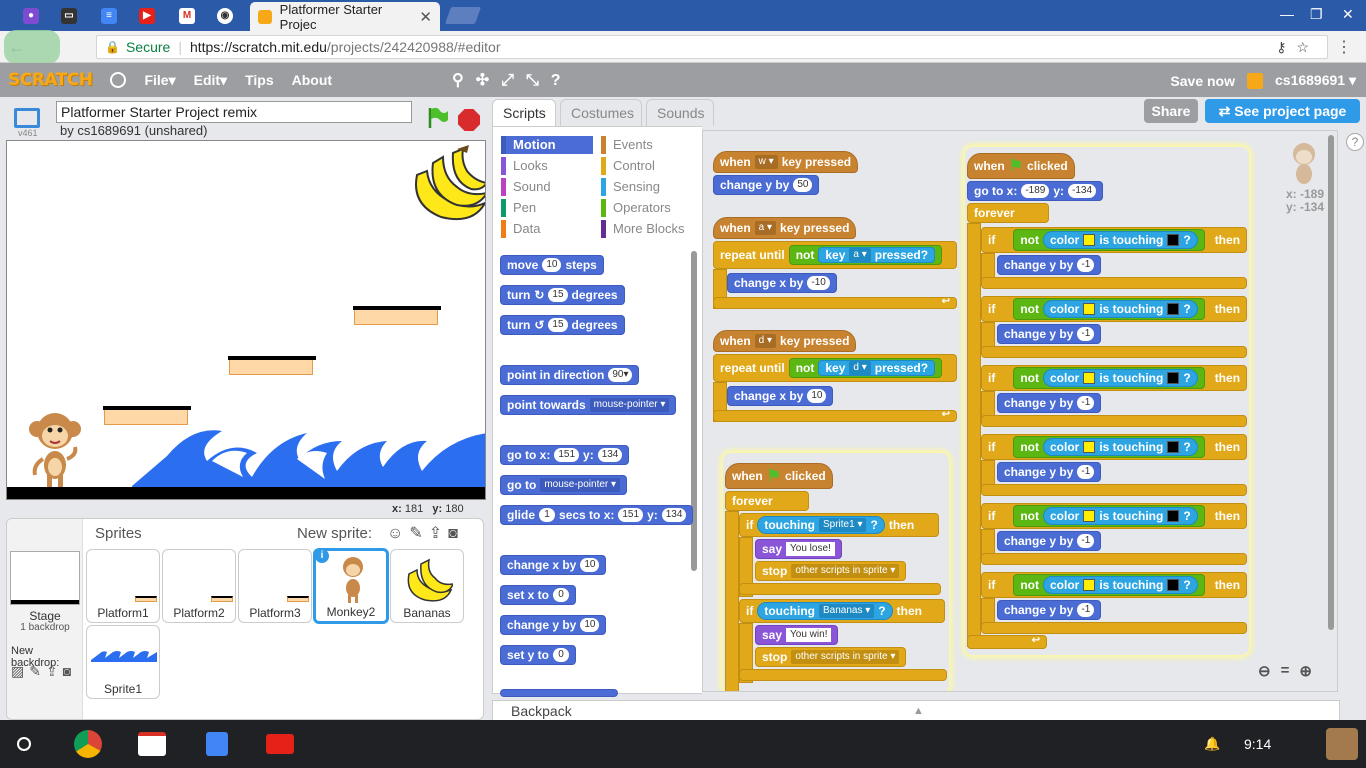  I want to click on scratch-logo: SCRATCH, so click(50, 80).